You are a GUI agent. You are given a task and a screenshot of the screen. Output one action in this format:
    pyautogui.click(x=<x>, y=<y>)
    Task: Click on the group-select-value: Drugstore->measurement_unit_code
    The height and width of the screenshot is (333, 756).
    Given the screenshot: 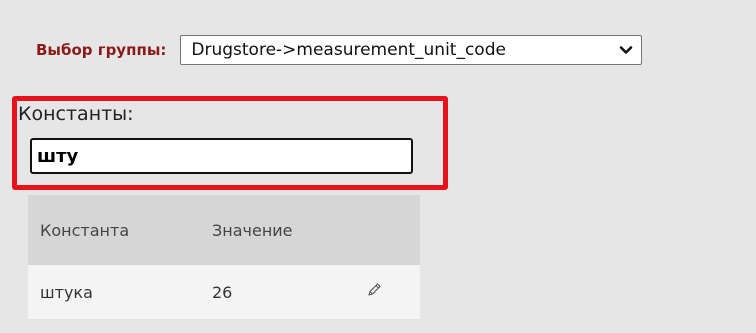 What is the action you would take?
    pyautogui.click(x=348, y=50)
    